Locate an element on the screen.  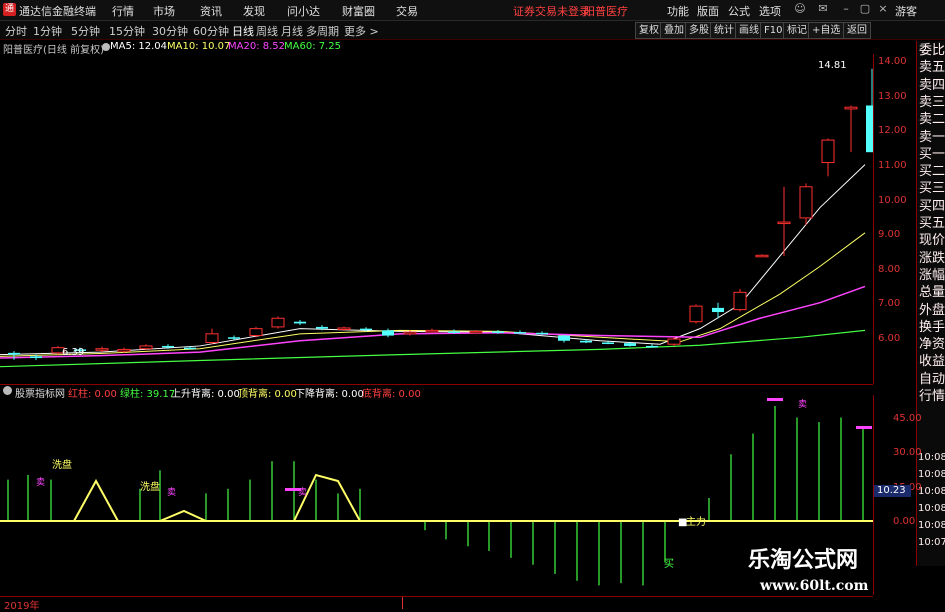
period-daily: 日线 is located at coordinates (243, 31).